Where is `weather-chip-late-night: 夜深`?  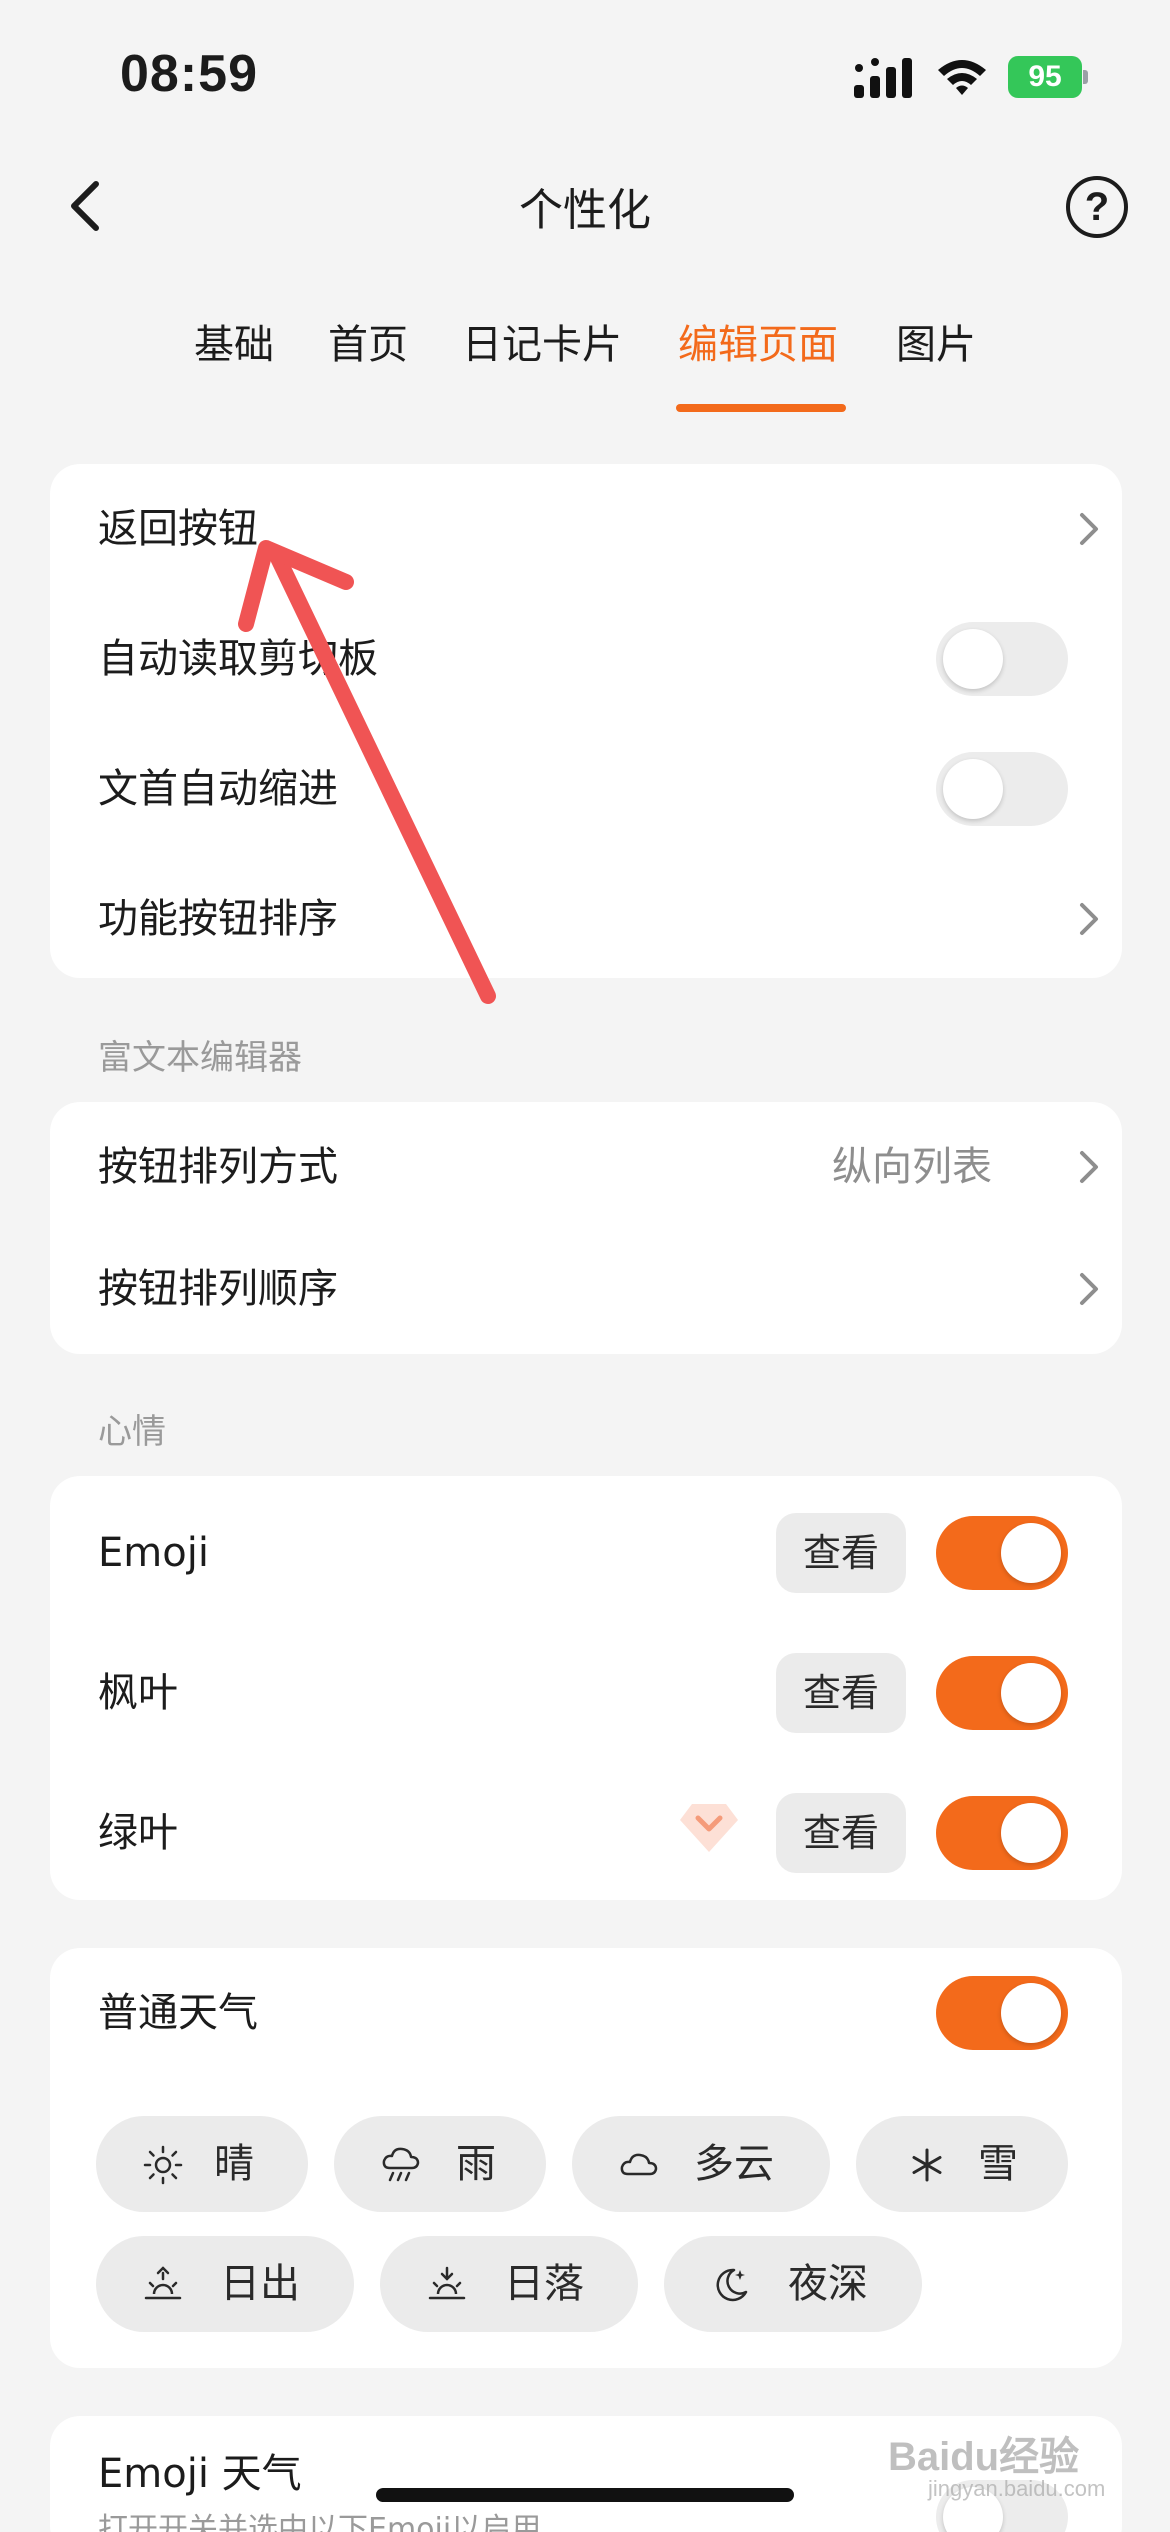
weather-chip-late-night: 夜深 is located at coordinates (793, 2284).